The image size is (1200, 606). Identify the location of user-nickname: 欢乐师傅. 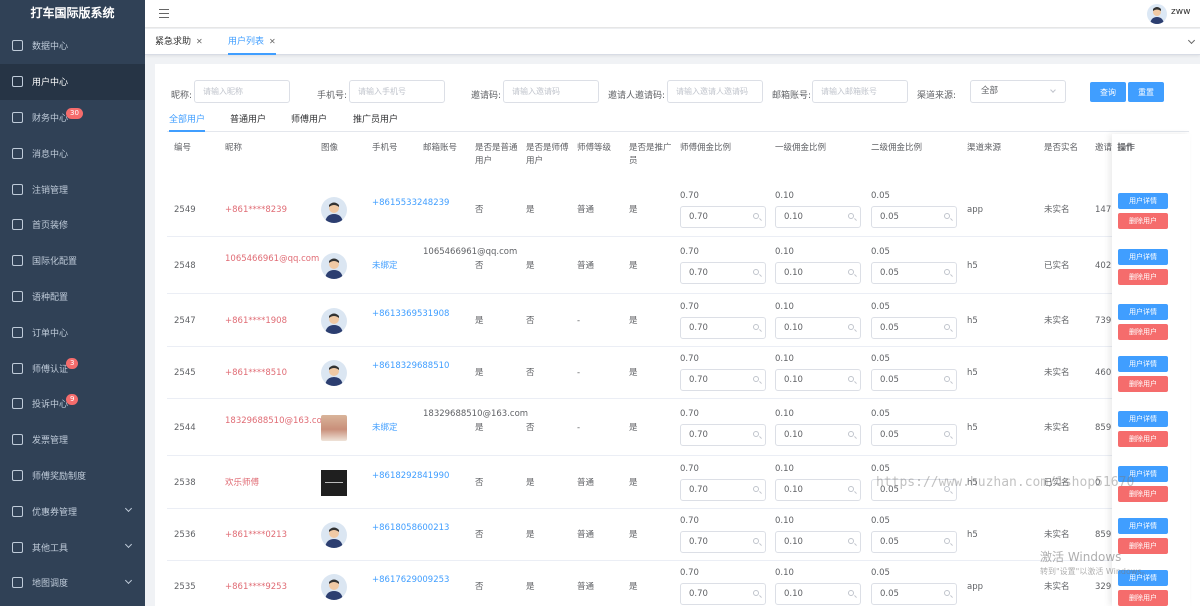
(268, 483).